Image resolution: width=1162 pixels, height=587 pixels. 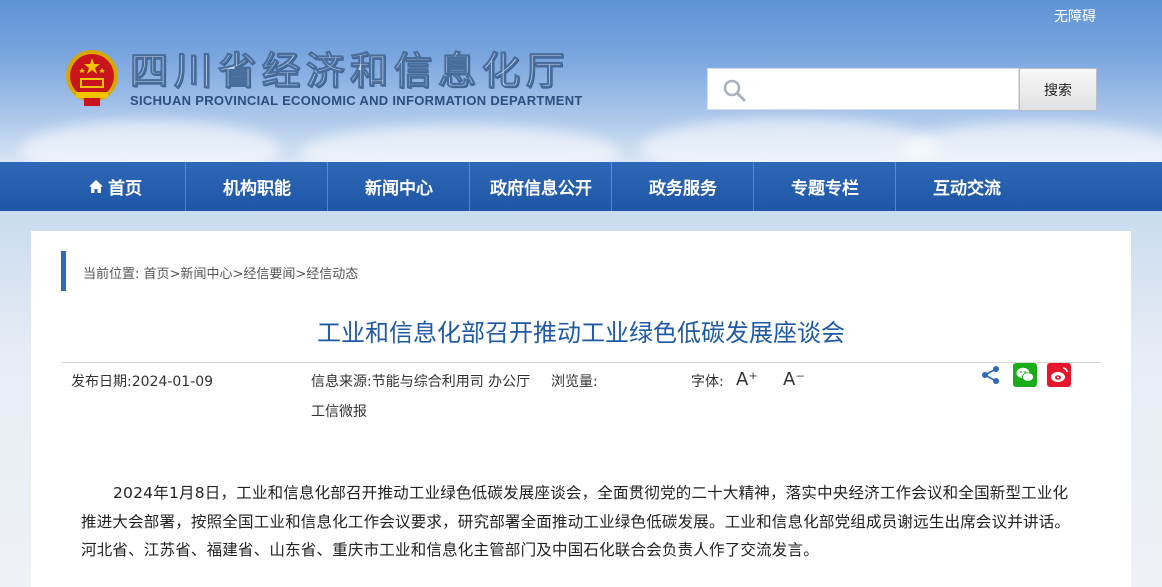 What do you see at coordinates (399, 189) in the screenshot?
I see `nav-label: 新闻中心` at bounding box center [399, 189].